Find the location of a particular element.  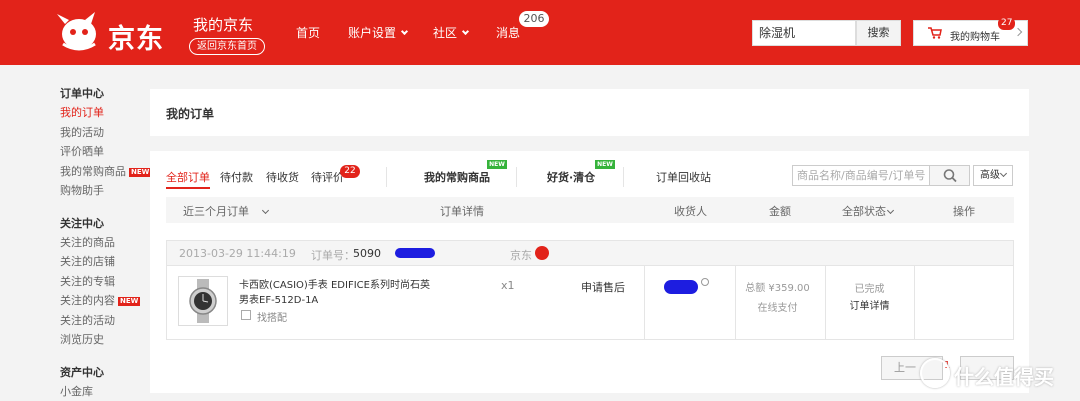

search-input: 除湿机 is located at coordinates (804, 33).